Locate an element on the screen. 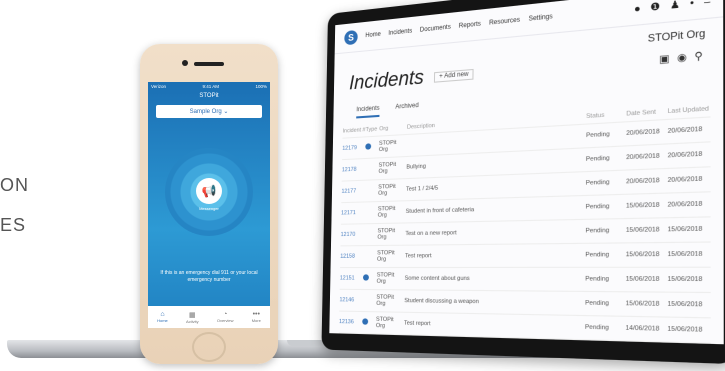 The width and height of the screenshot is (725, 371). info-icon: ❶ is located at coordinates (655, 7).